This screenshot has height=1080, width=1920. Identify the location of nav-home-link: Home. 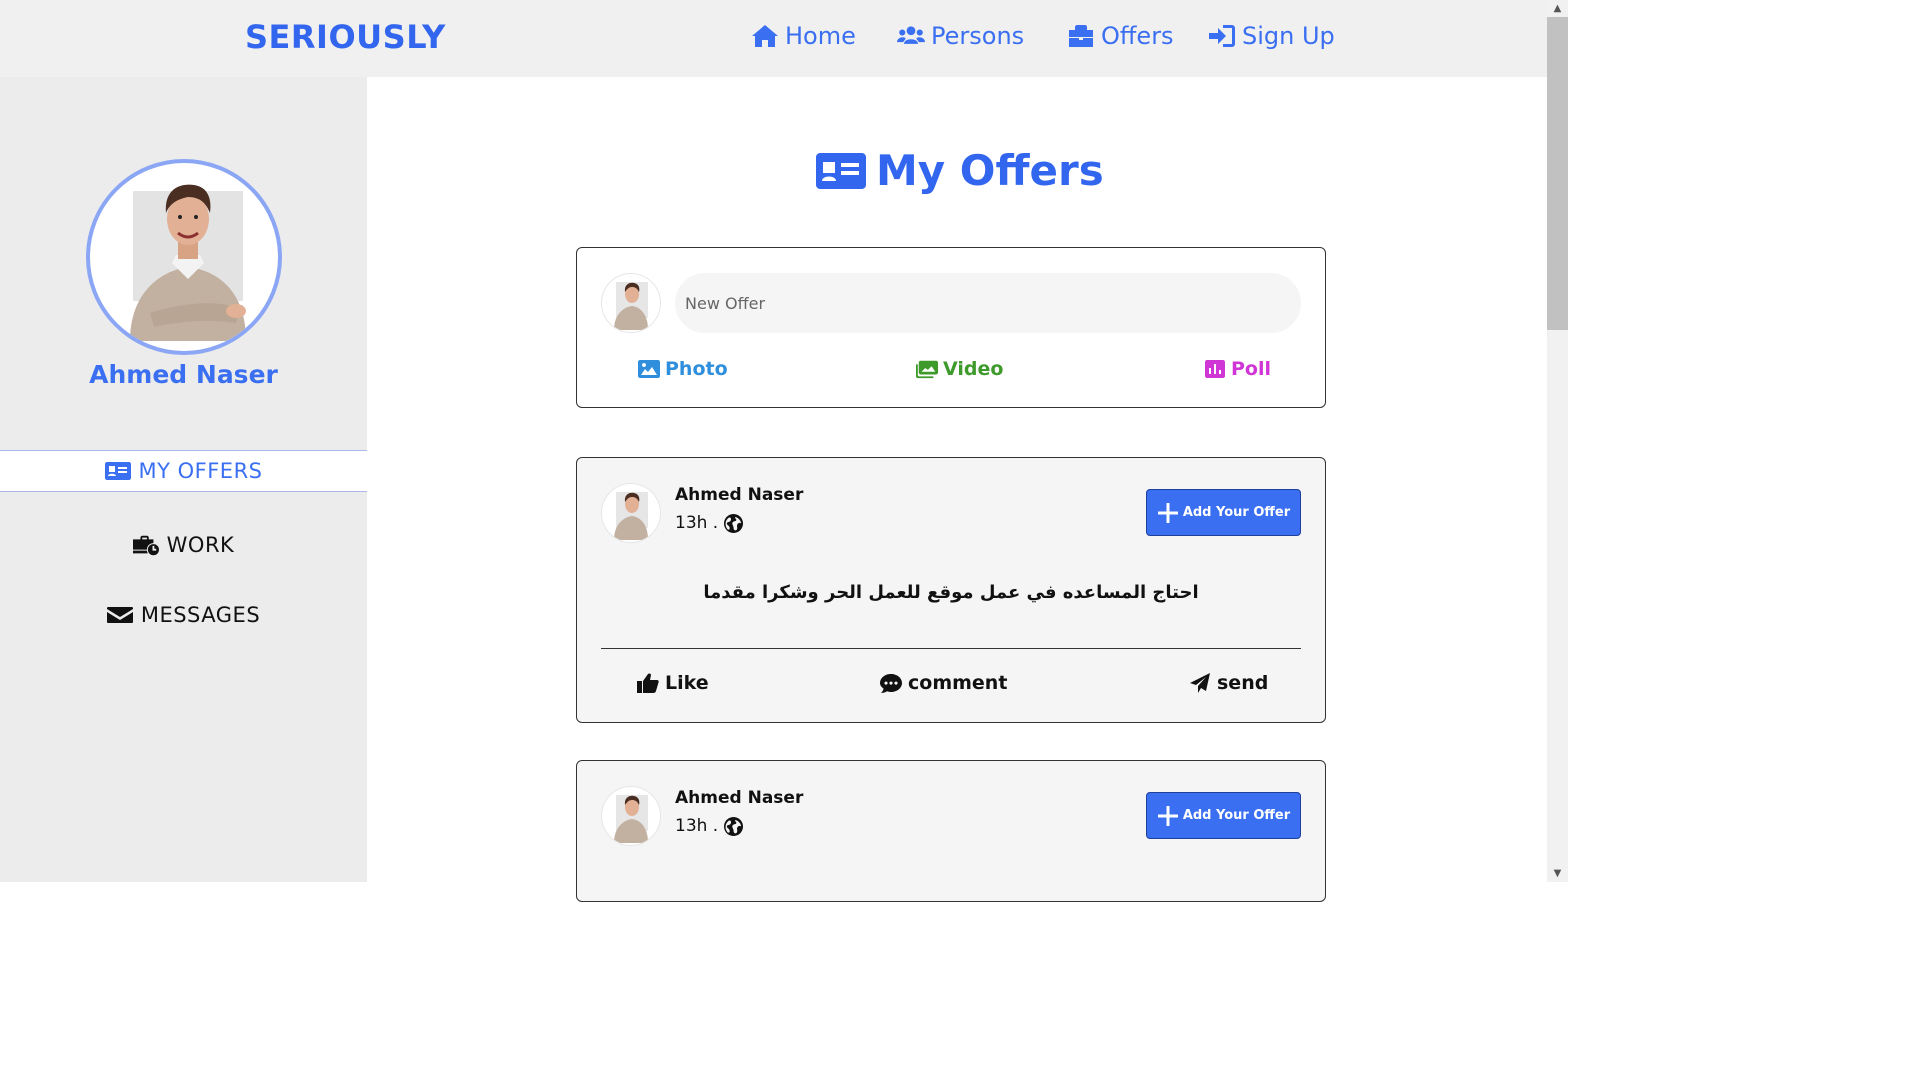
(803, 36).